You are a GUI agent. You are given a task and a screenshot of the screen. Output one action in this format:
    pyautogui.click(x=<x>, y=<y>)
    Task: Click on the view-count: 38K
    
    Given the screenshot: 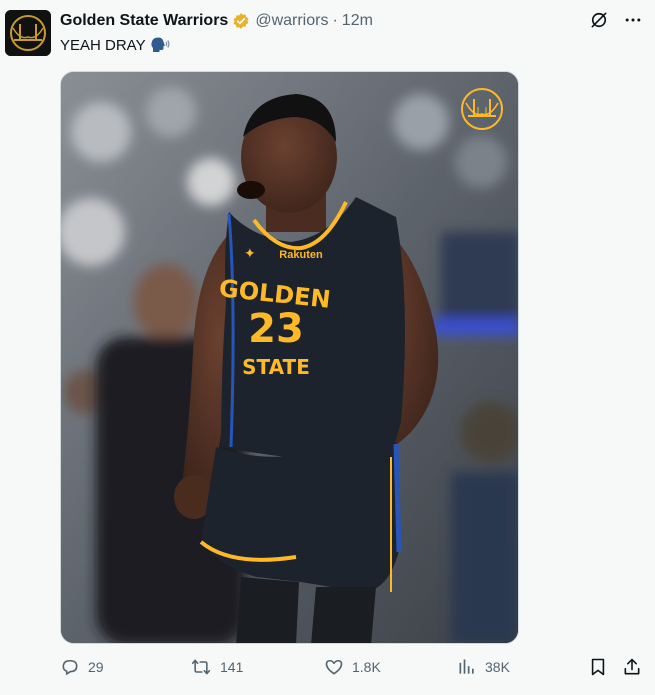 What is the action you would take?
    pyautogui.click(x=497, y=667)
    